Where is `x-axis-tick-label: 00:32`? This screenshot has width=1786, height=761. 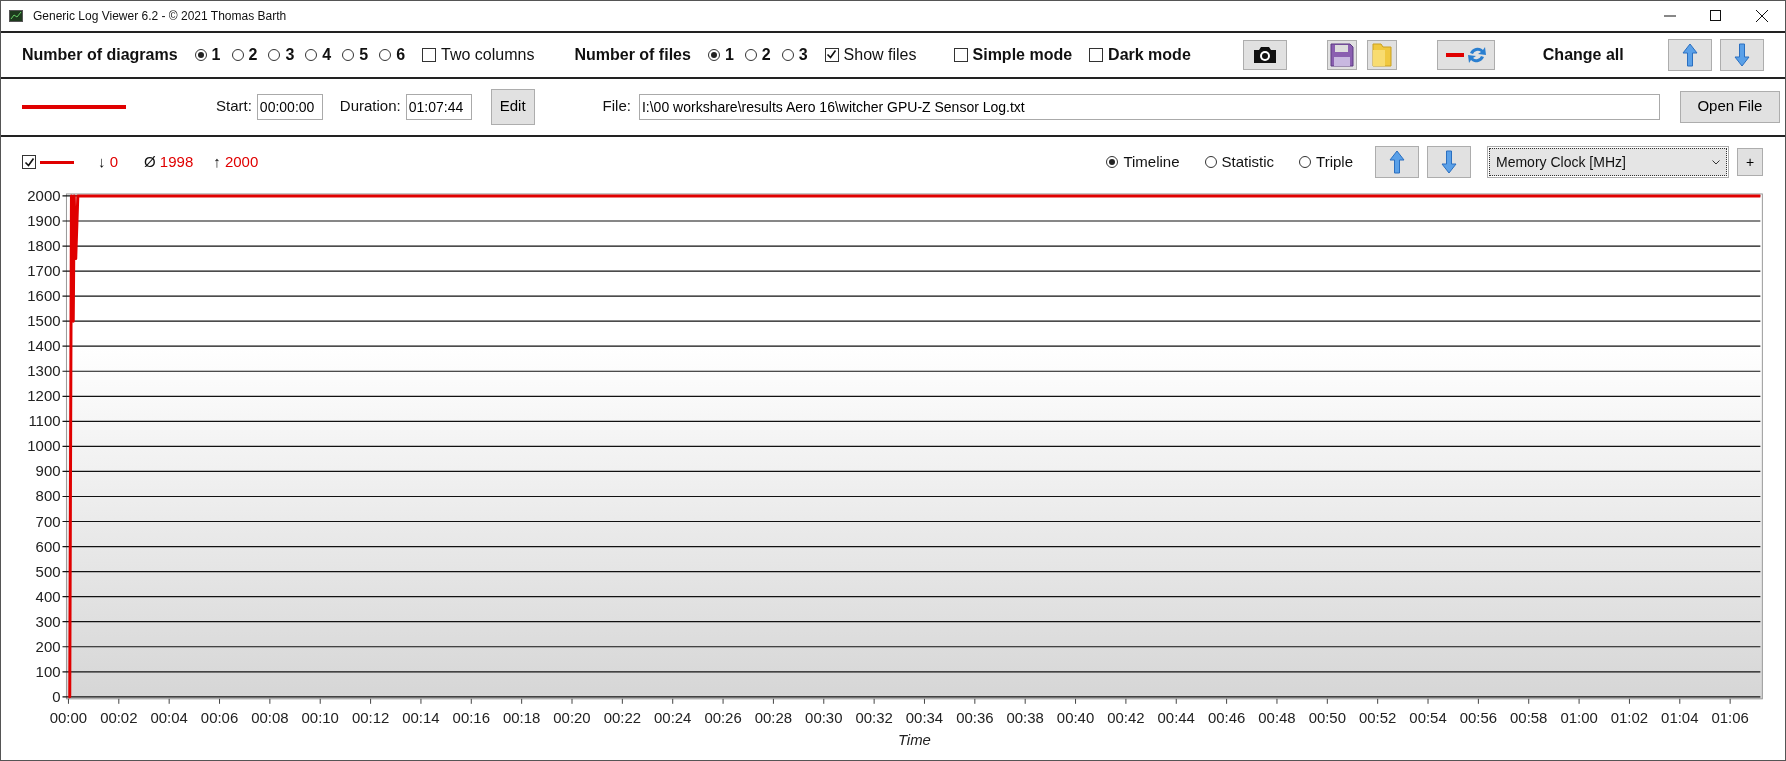
x-axis-tick-label: 00:32 is located at coordinates (874, 718).